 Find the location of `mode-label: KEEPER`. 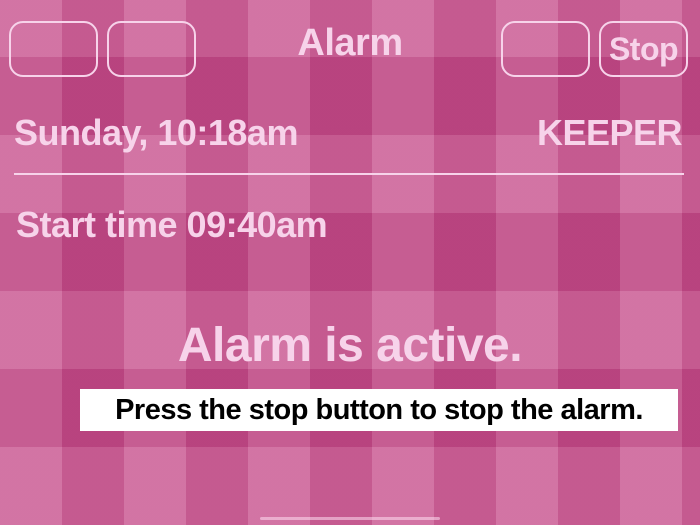

mode-label: KEEPER is located at coordinates (609, 132).